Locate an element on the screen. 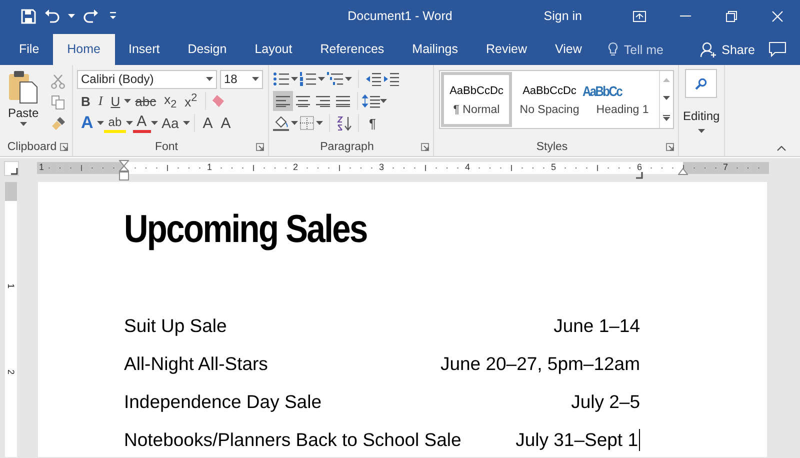 The height and width of the screenshot is (458, 800). share-button: Share is located at coordinates (738, 49).